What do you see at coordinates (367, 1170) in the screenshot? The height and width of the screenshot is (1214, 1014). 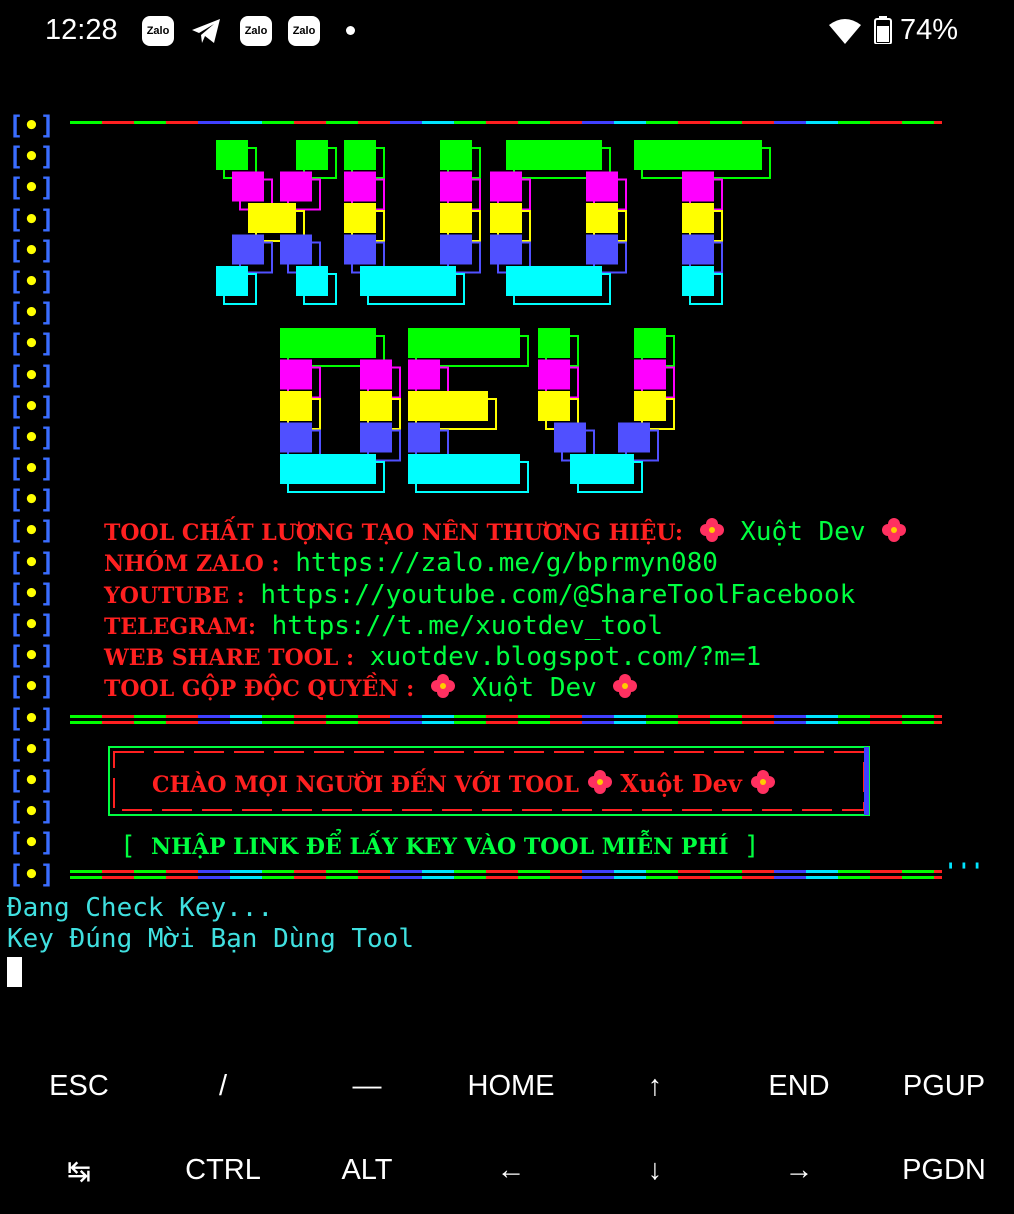 I see `key-row2-2: ALT` at bounding box center [367, 1170].